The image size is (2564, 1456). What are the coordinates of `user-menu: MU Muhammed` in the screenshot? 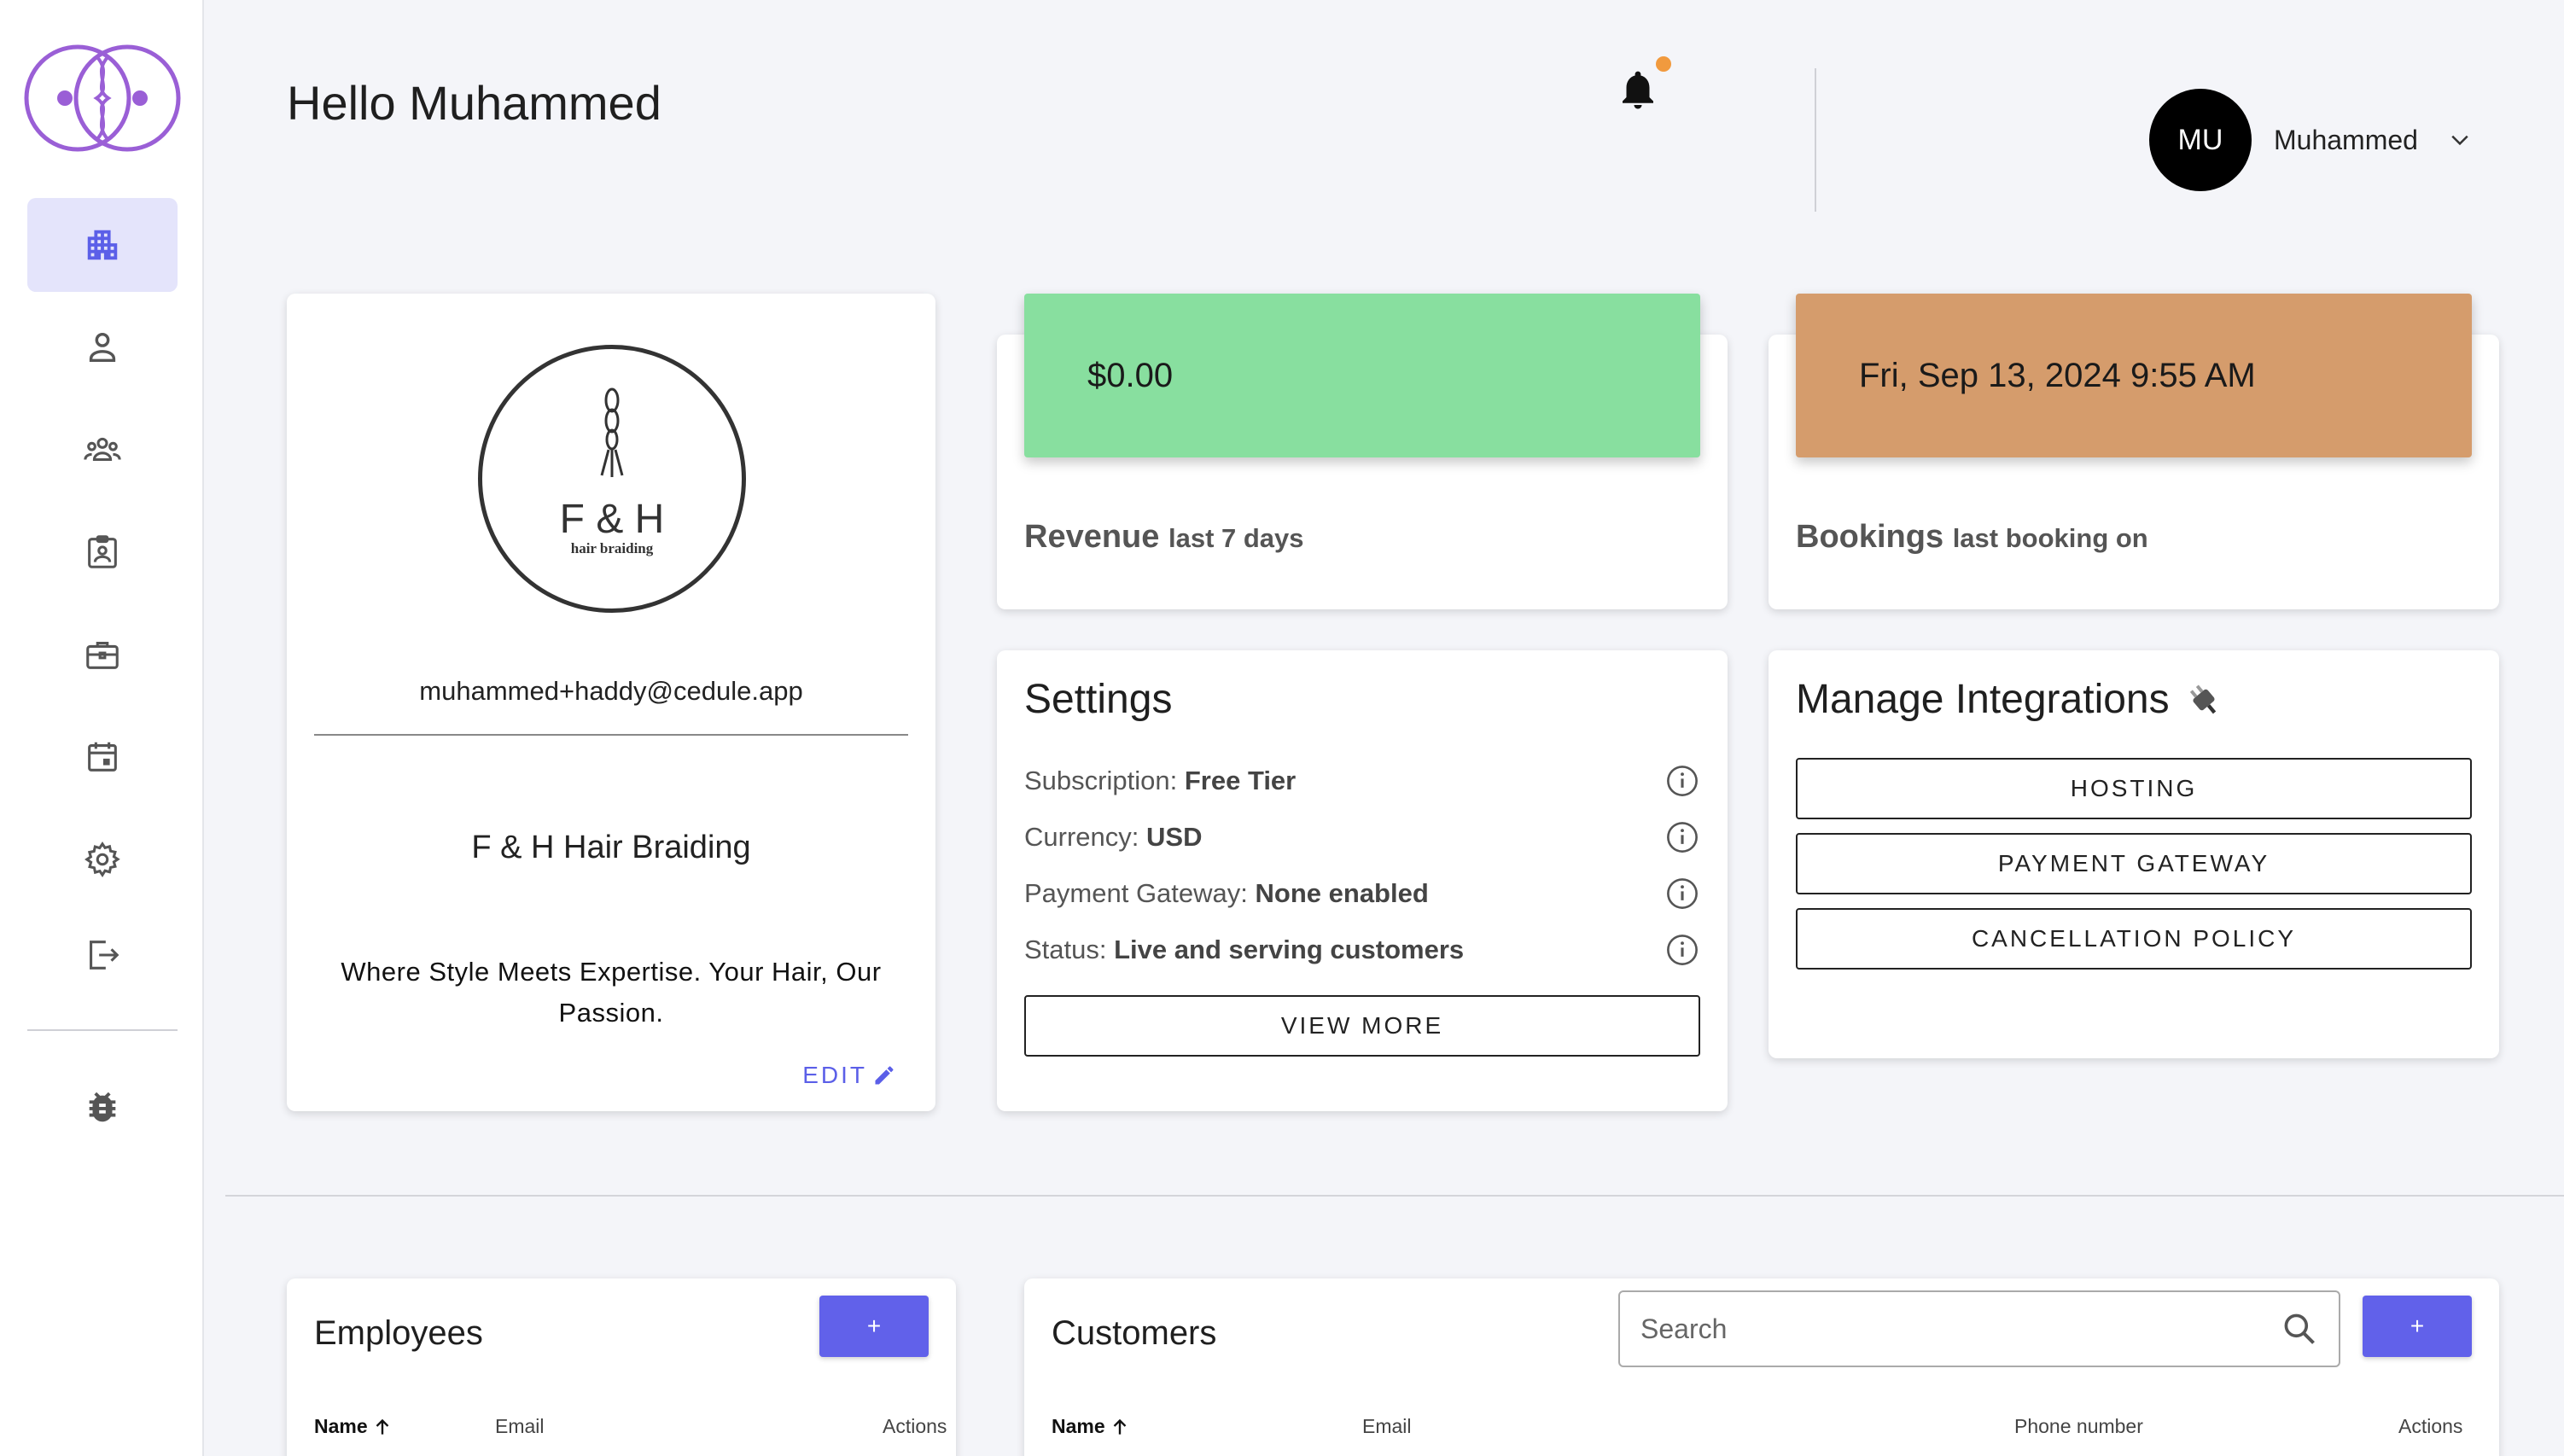 It's located at (2311, 140).